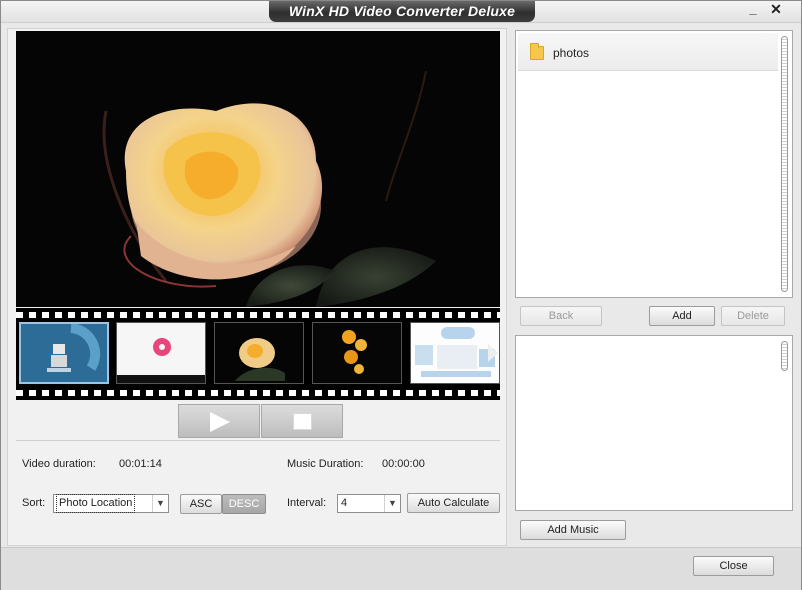 Image resolution: width=802 pixels, height=590 pixels. I want to click on add-music-button: Add Music, so click(573, 530).